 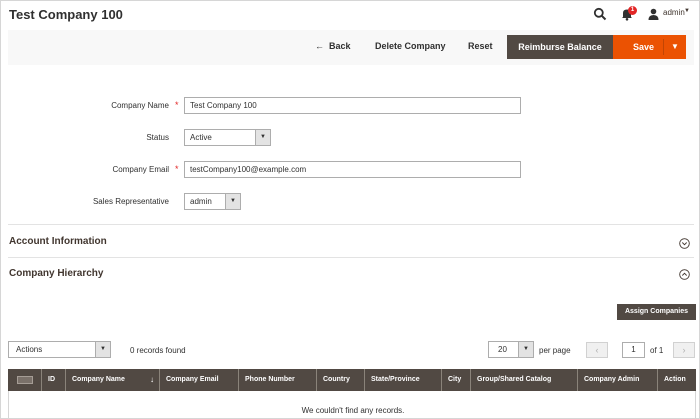 I want to click on previous-page-button: ‹, so click(x=597, y=350).